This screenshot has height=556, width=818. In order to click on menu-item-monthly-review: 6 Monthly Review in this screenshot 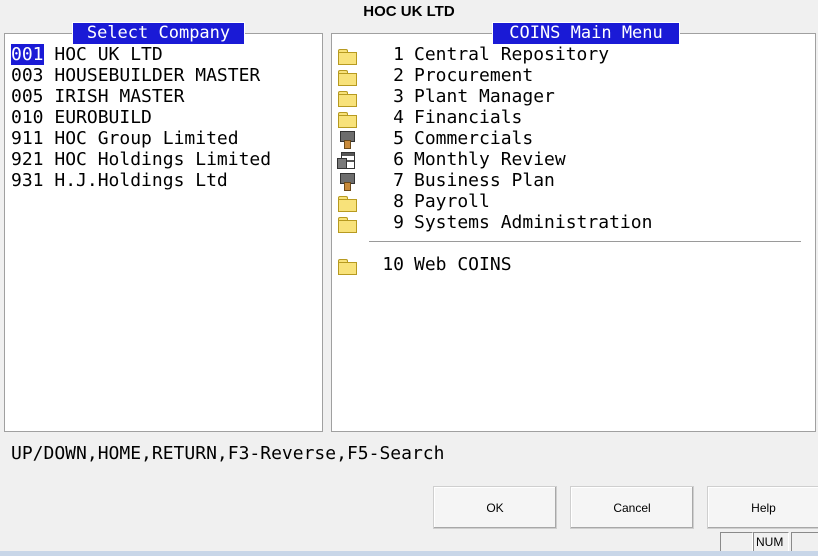, I will do `click(494, 159)`.